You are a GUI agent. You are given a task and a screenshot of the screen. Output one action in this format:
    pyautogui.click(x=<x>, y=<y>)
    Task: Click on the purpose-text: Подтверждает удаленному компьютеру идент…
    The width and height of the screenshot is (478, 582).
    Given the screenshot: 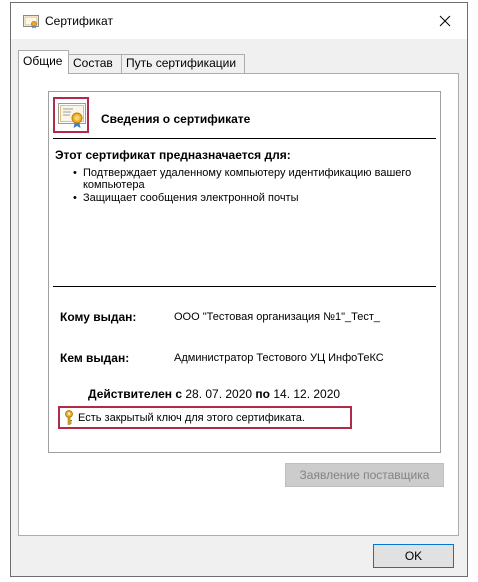 What is the action you would take?
    pyautogui.click(x=247, y=179)
    